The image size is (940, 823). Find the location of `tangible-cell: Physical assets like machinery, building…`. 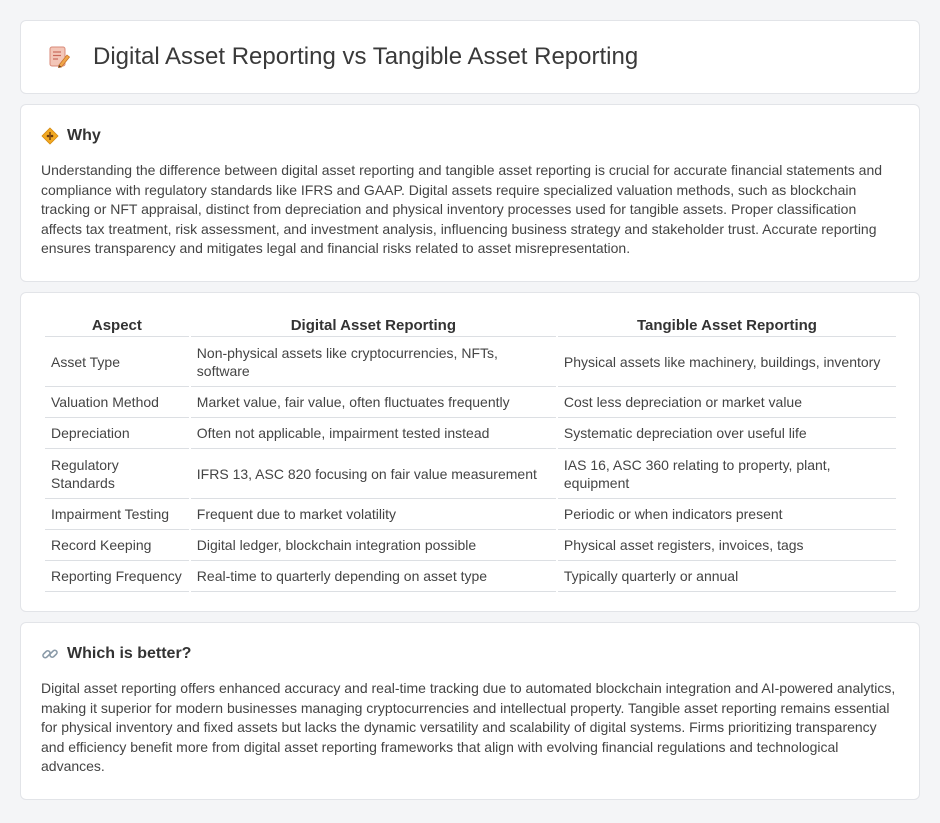

tangible-cell: Physical assets like machinery, building… is located at coordinates (726, 362).